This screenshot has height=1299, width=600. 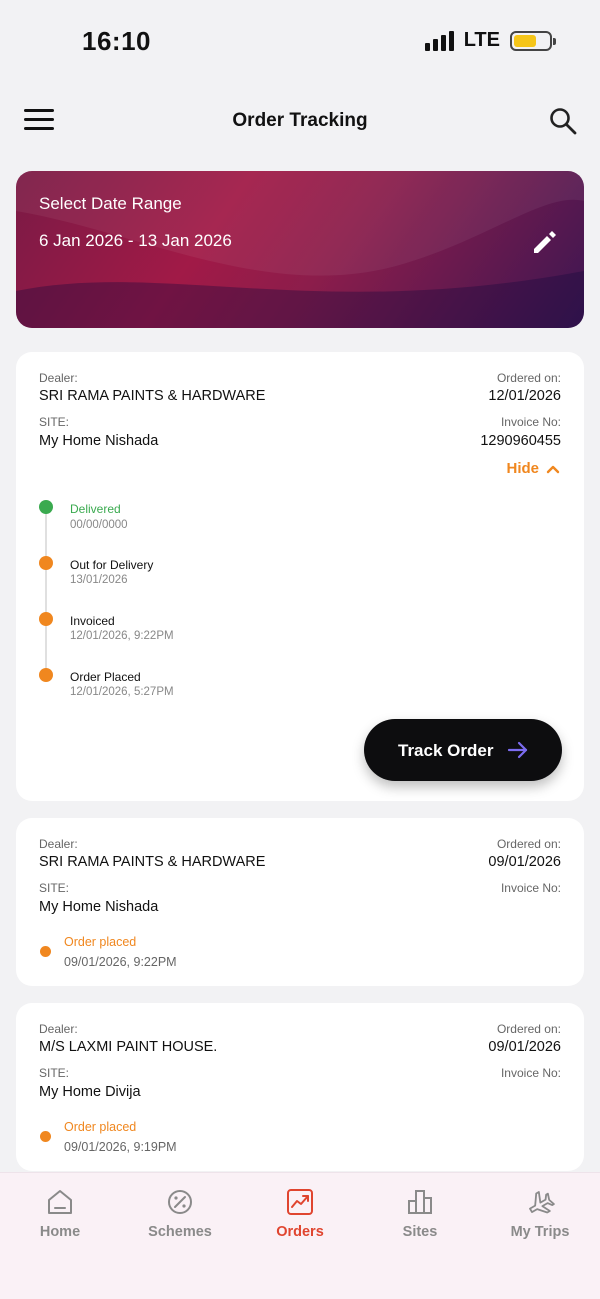 I want to click on network-label: LTE, so click(x=481, y=40).